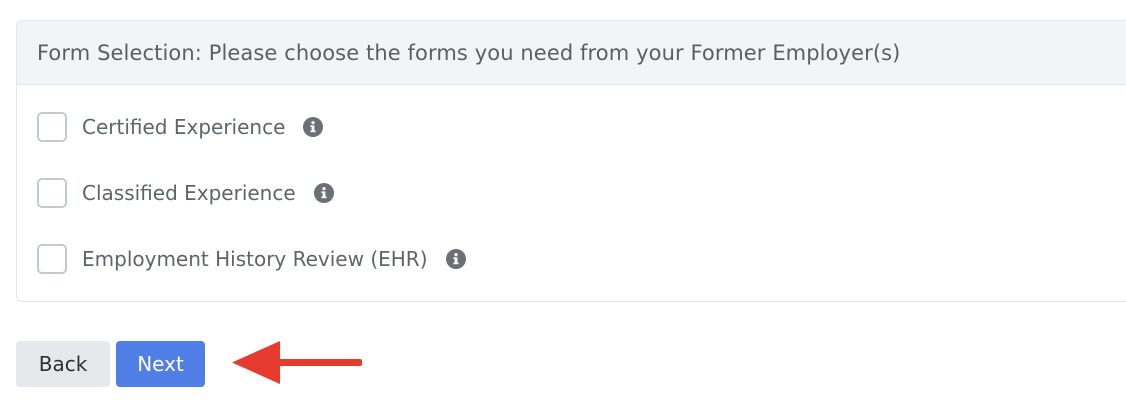 This screenshot has height=414, width=1126. Describe the element at coordinates (189, 193) in the screenshot. I see `option-label: Classified Experience` at that location.